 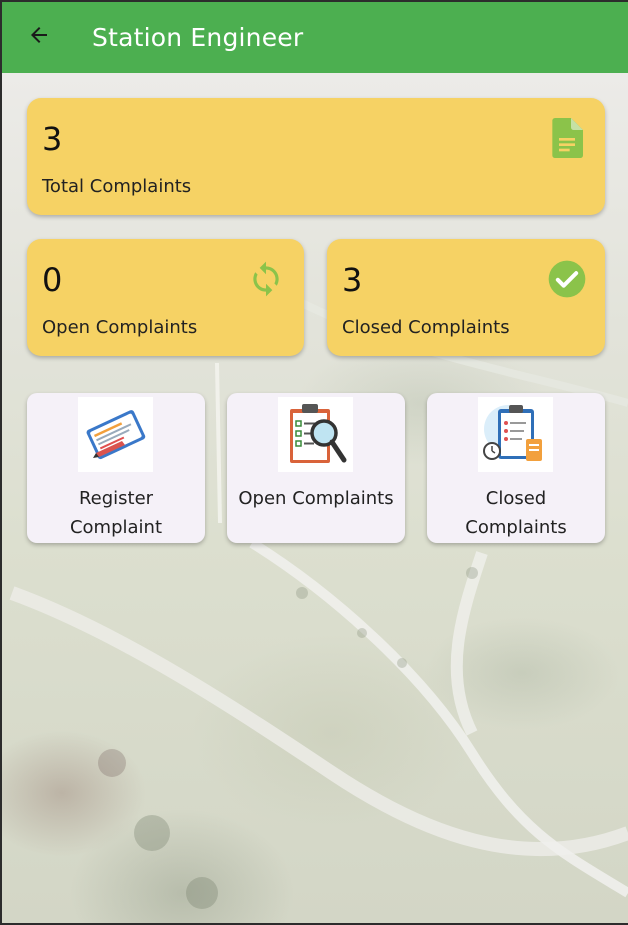 I want to click on open-complaints-label: Open Complaints, so click(x=120, y=327).